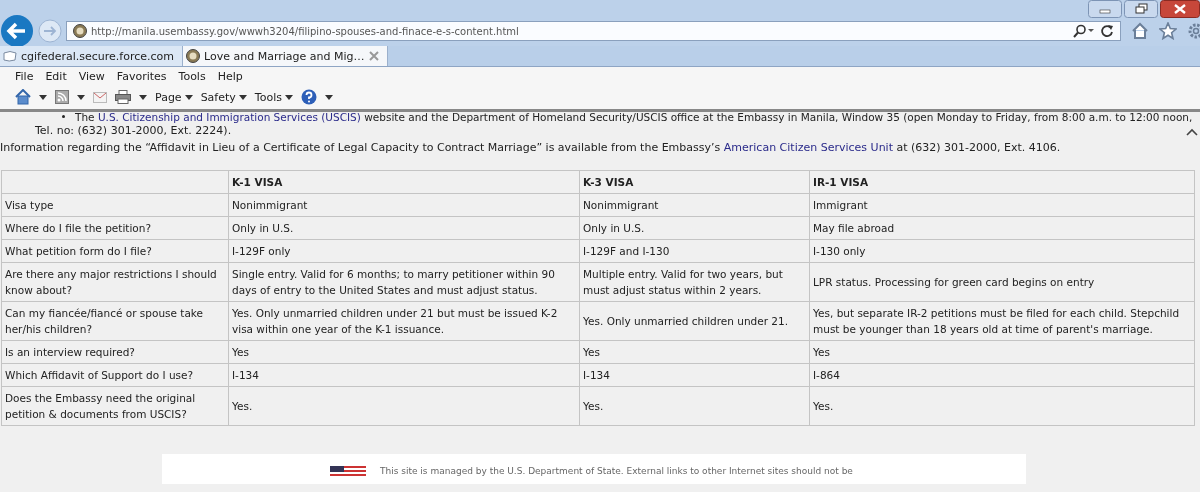 The height and width of the screenshot is (492, 1200). What do you see at coordinates (593, 31) in the screenshot?
I see `address-bar: http://manila.usembassy.gov/wwwh3204/filipino-spouses-and-finace-e-s-content.html` at bounding box center [593, 31].